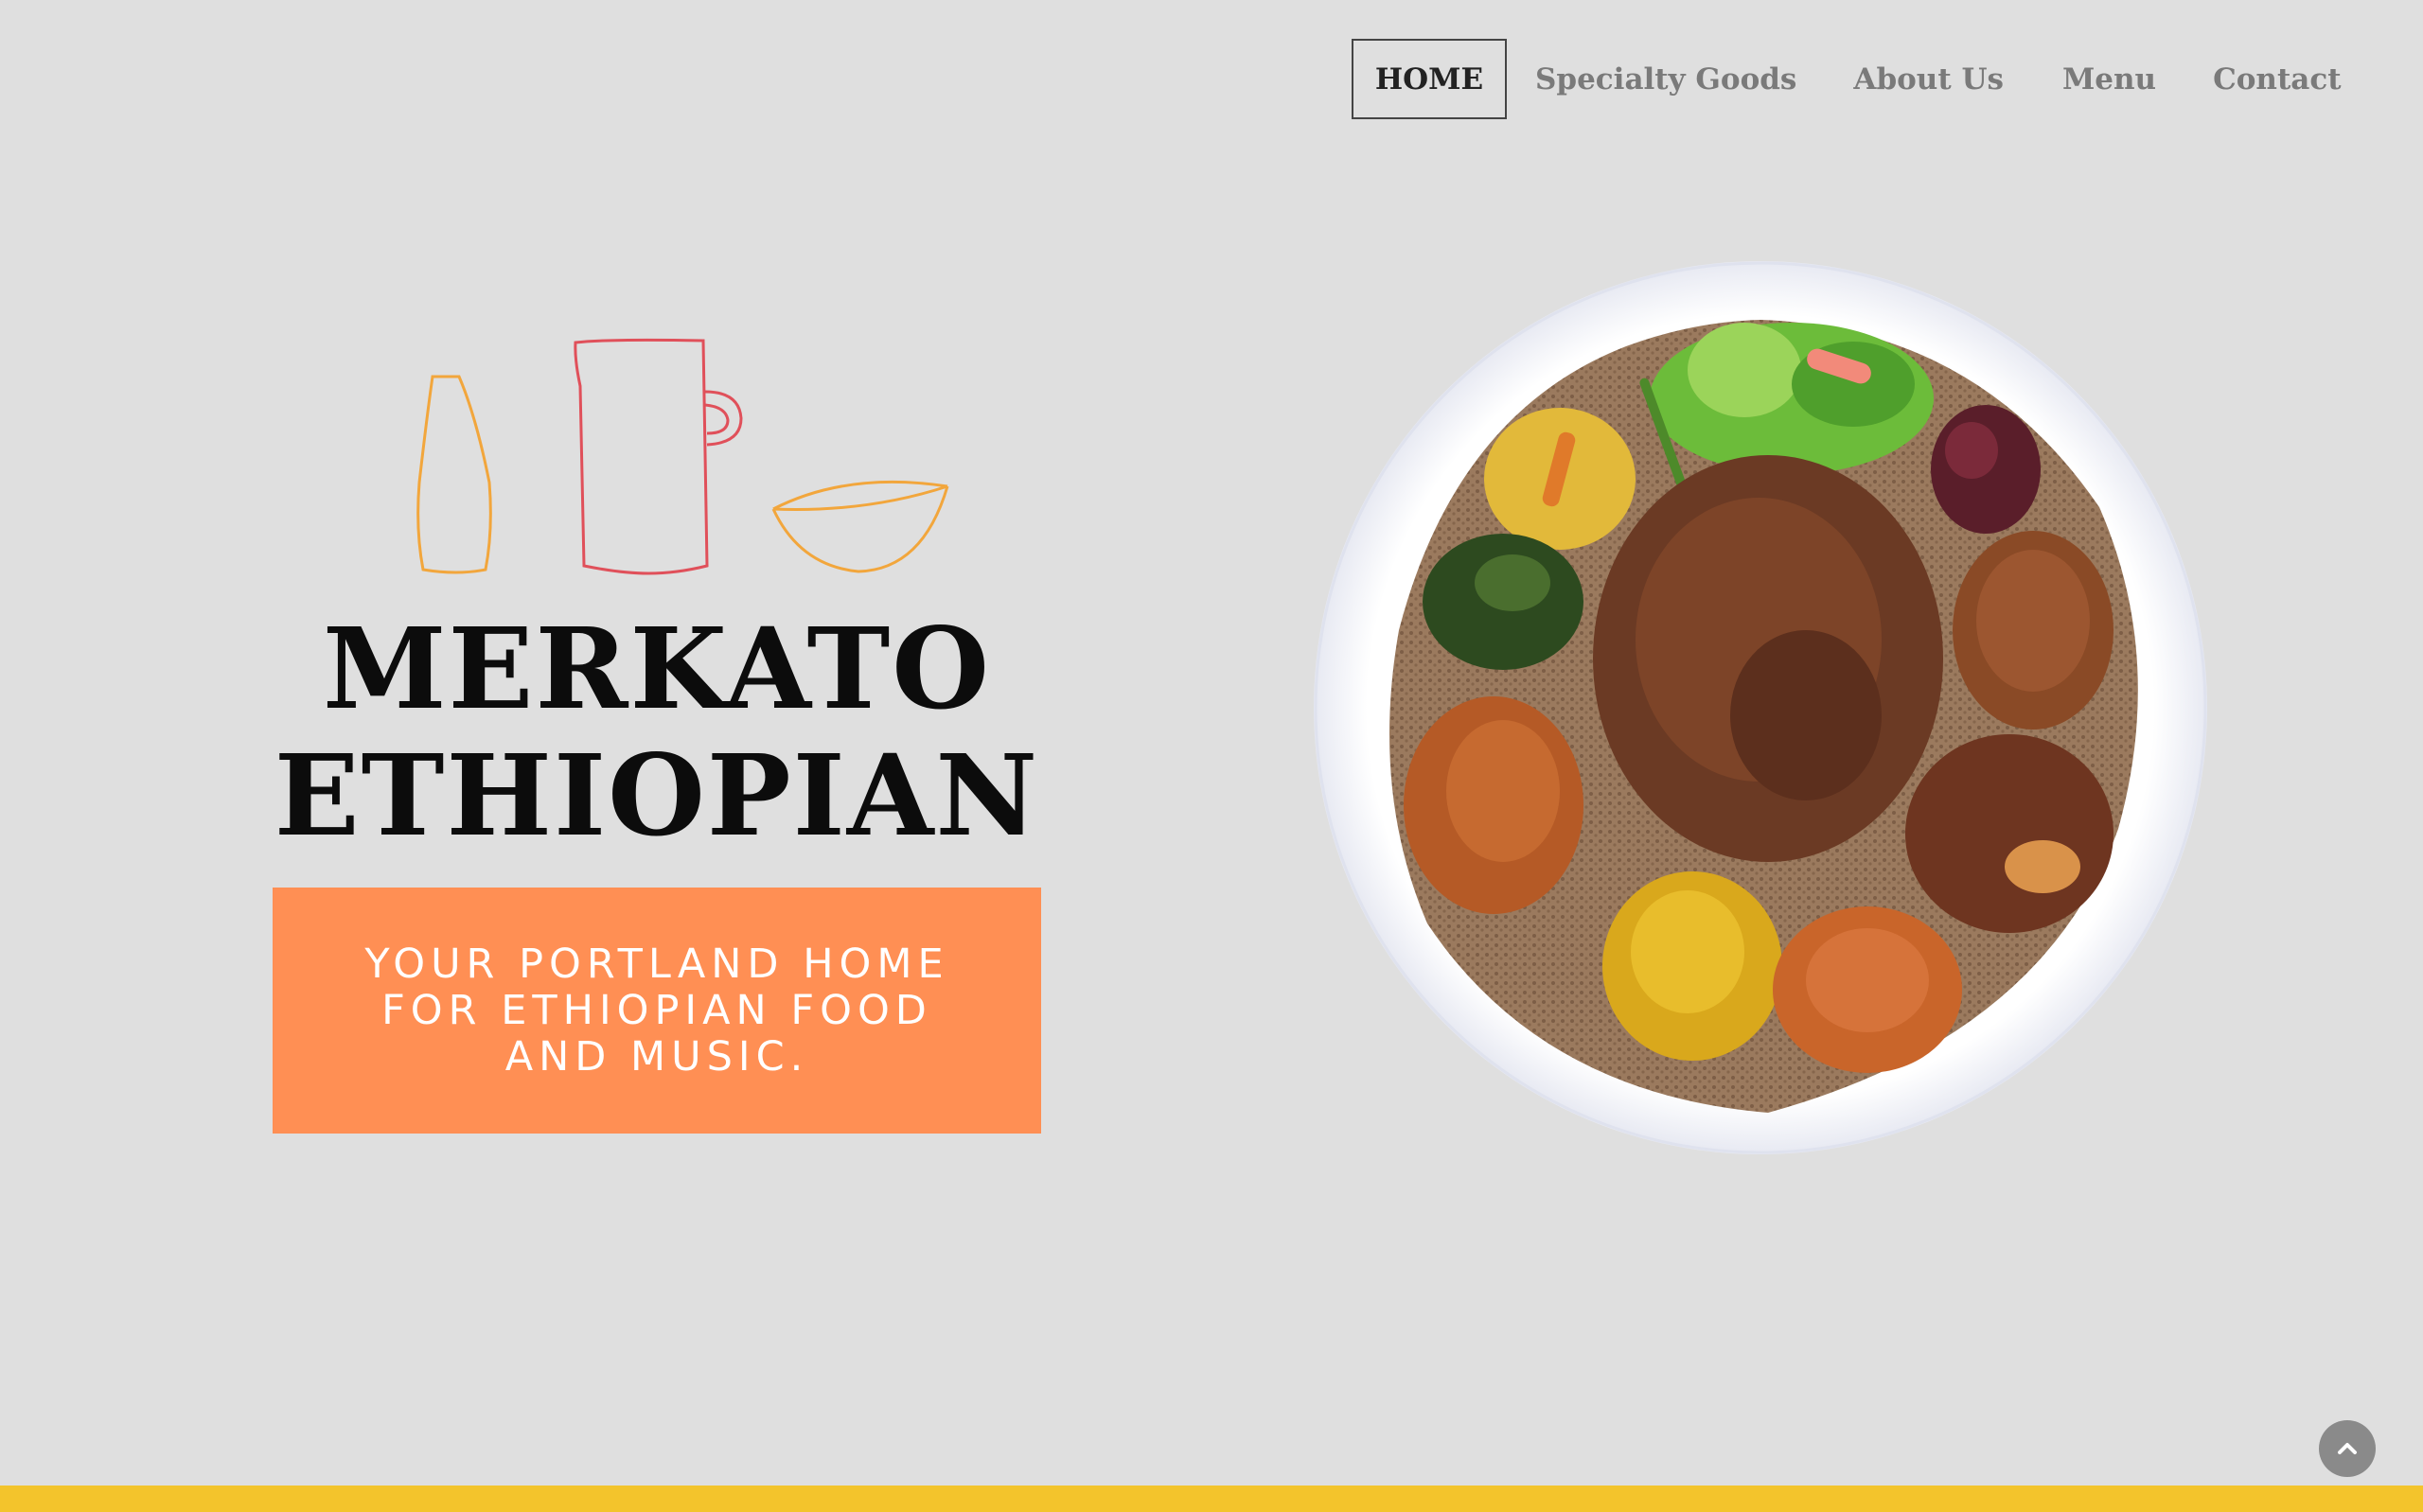  What do you see at coordinates (860, 527) in the screenshot?
I see `bowl-icon` at bounding box center [860, 527].